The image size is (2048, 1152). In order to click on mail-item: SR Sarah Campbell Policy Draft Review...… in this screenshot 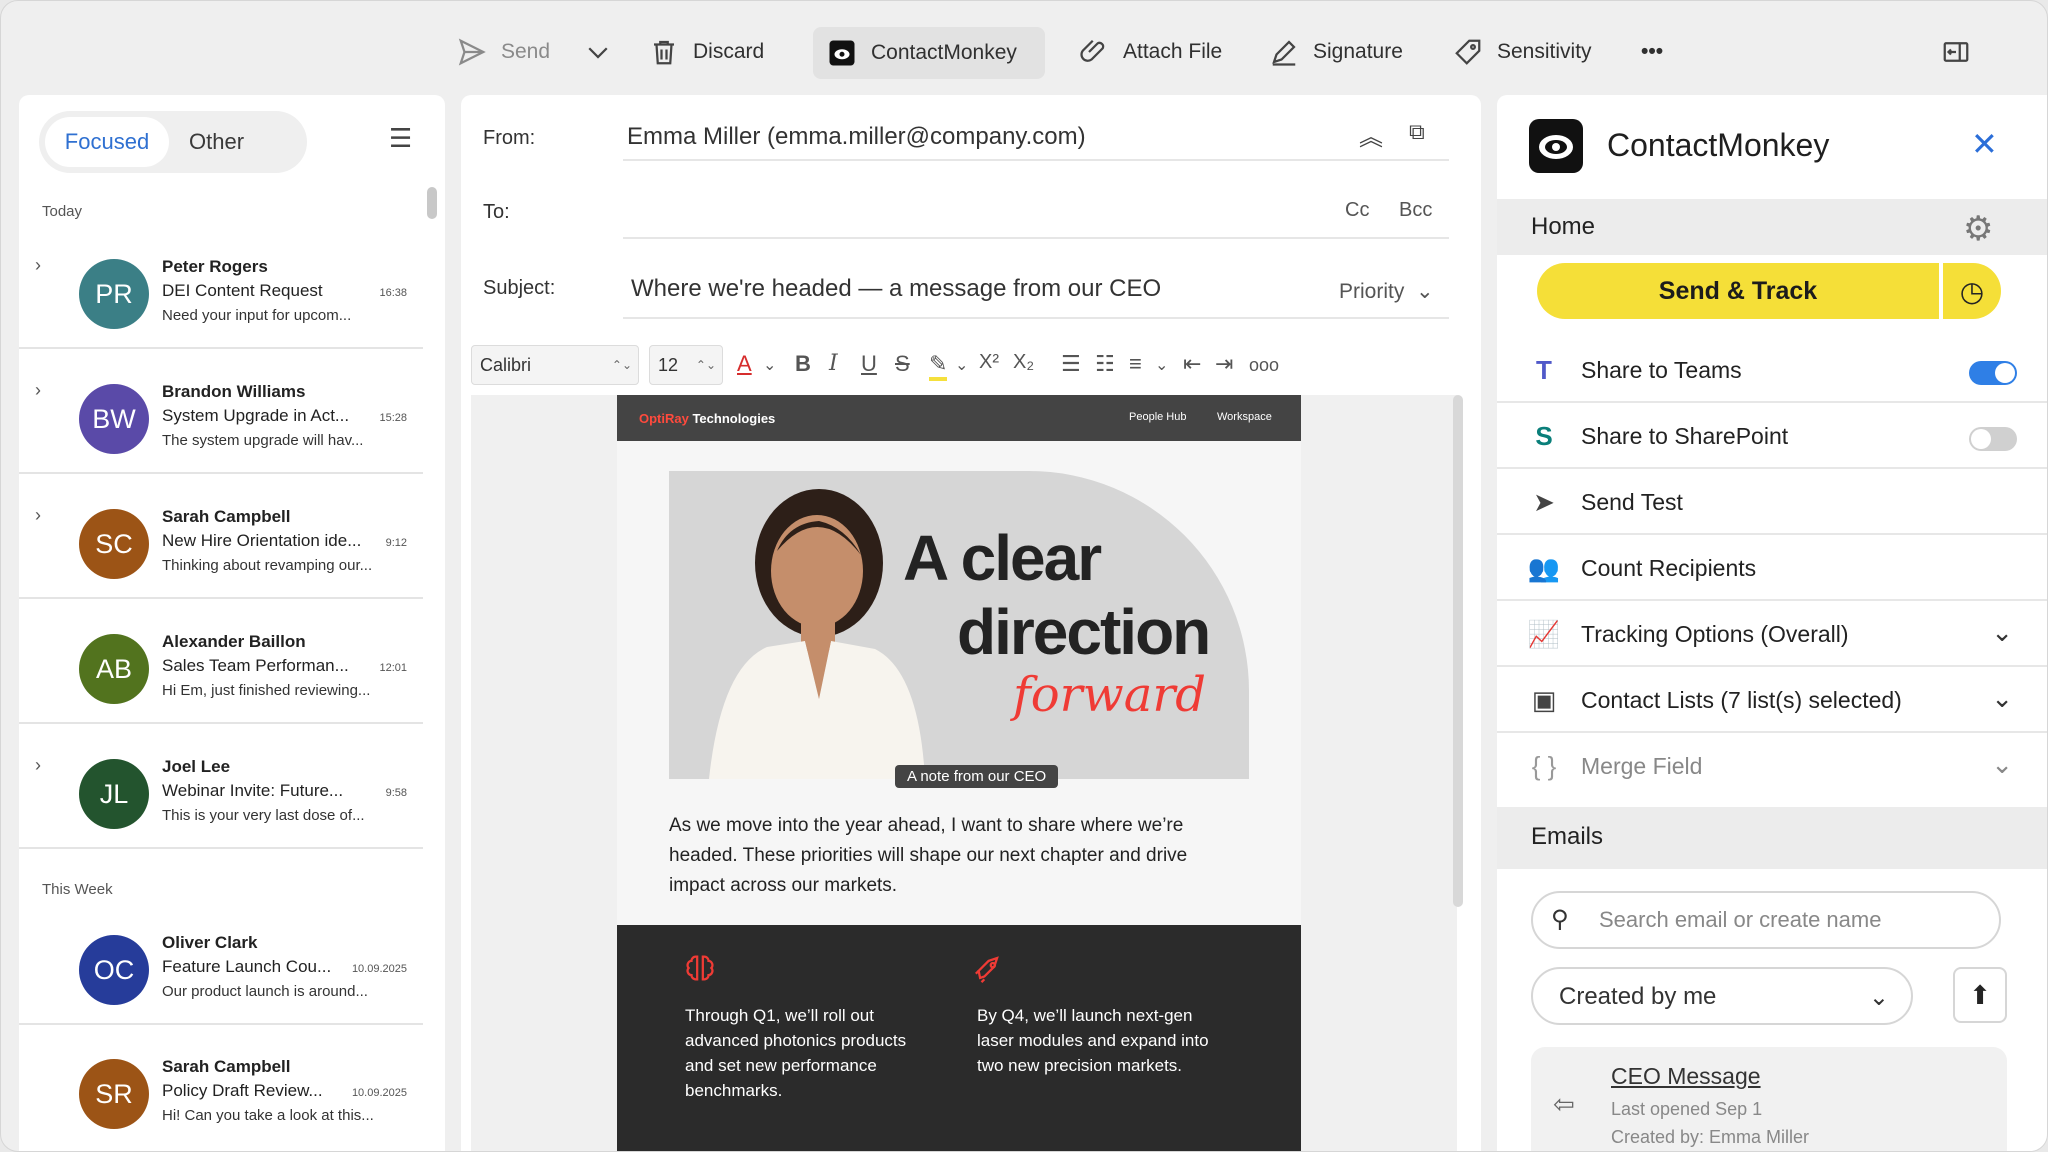, I will do `click(221, 1087)`.